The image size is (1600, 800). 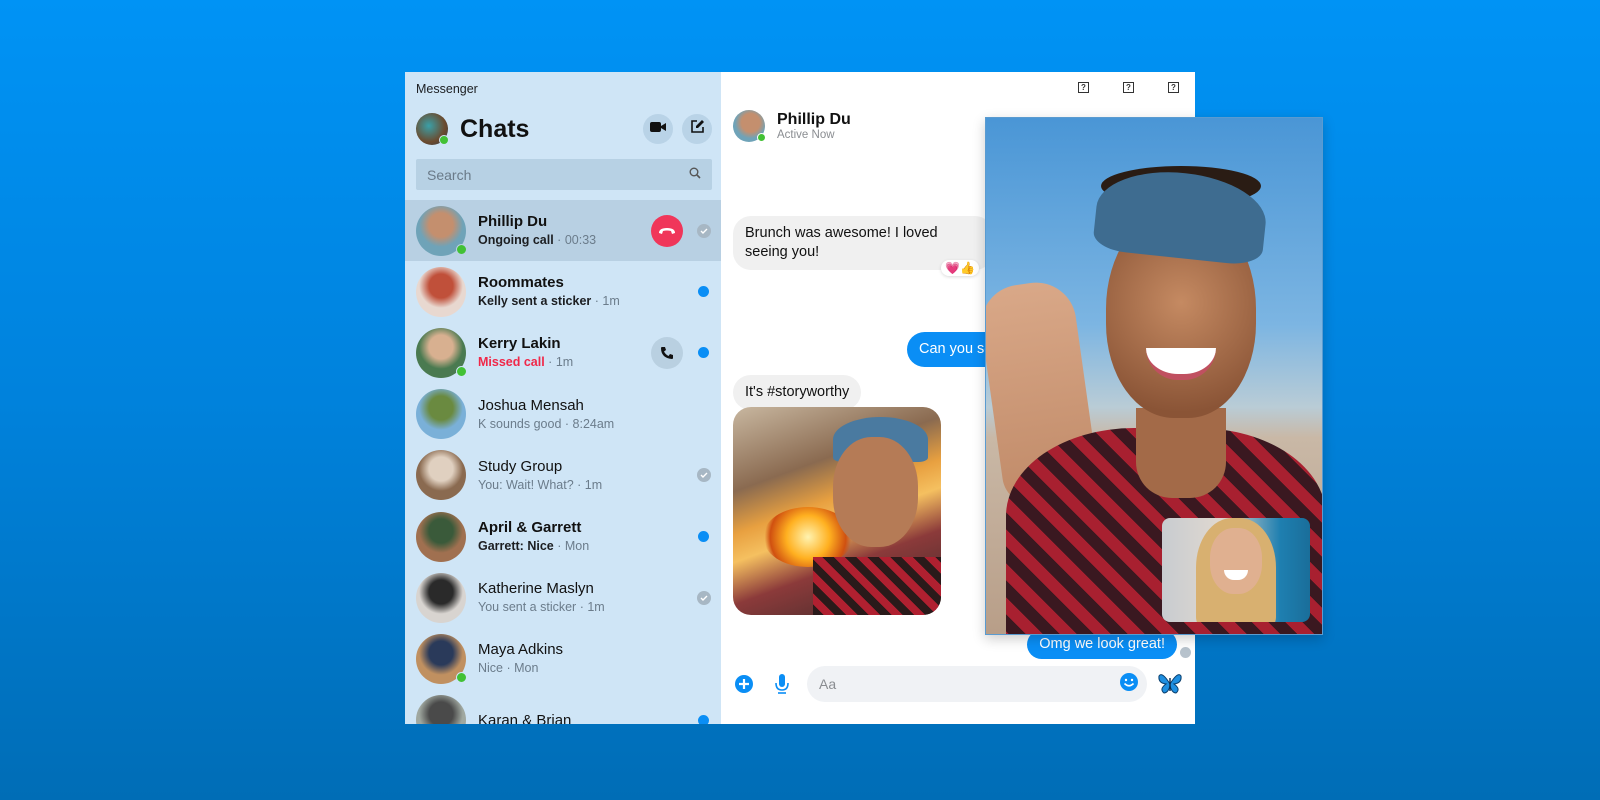 I want to click on preview-text: Missed call, so click(x=511, y=362).